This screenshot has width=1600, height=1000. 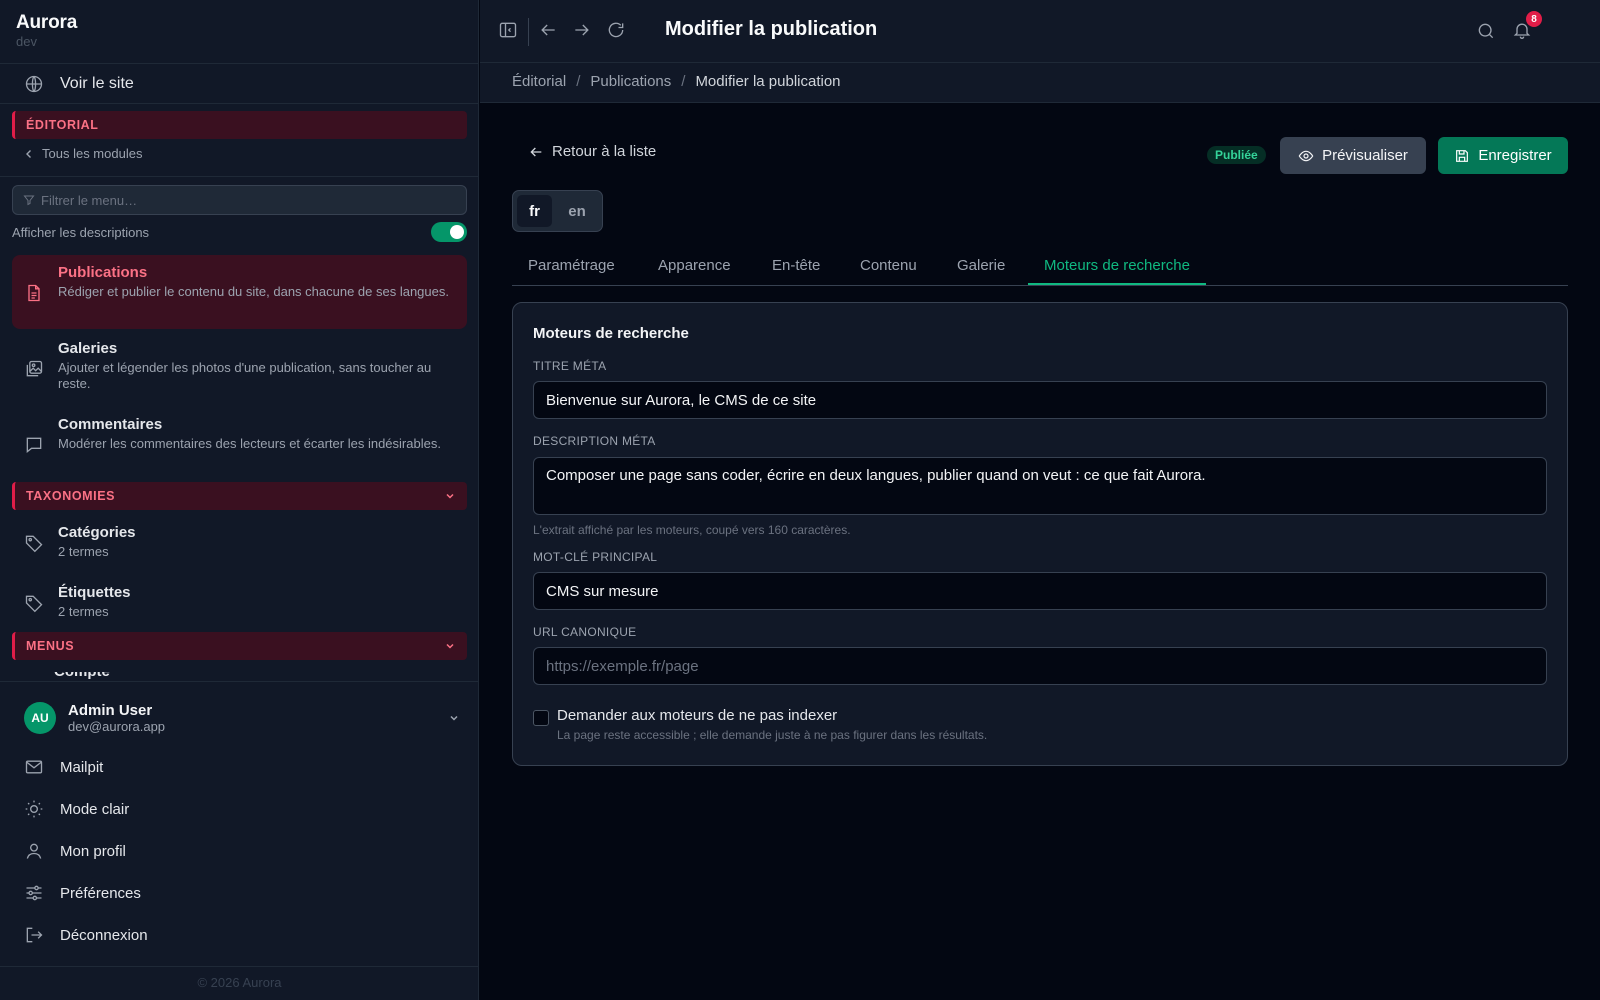 What do you see at coordinates (97, 532) in the screenshot?
I see `sidebar-item-title: Catégories` at bounding box center [97, 532].